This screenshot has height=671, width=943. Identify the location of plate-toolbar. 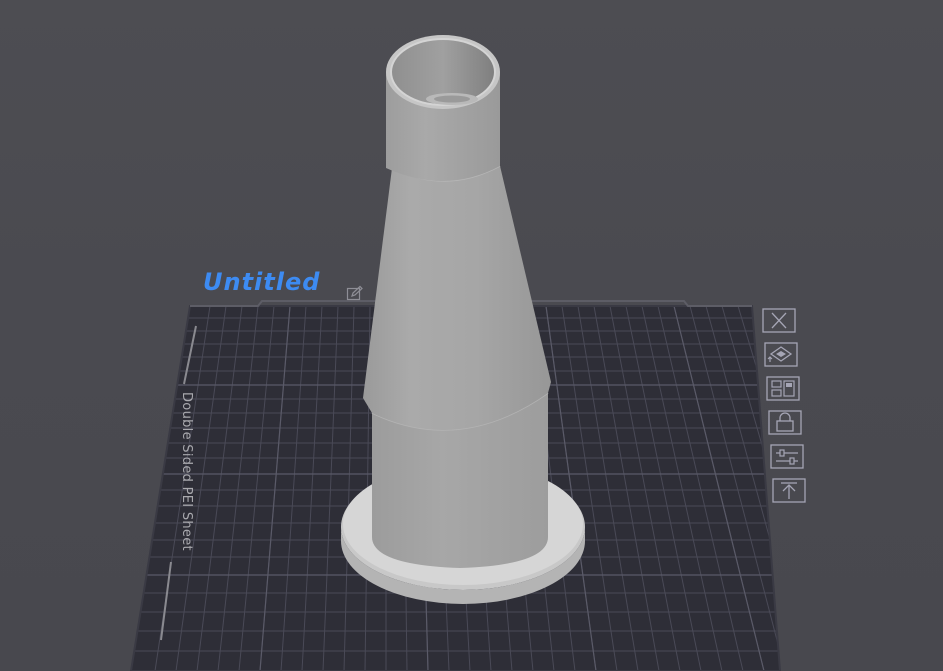
(788, 409).